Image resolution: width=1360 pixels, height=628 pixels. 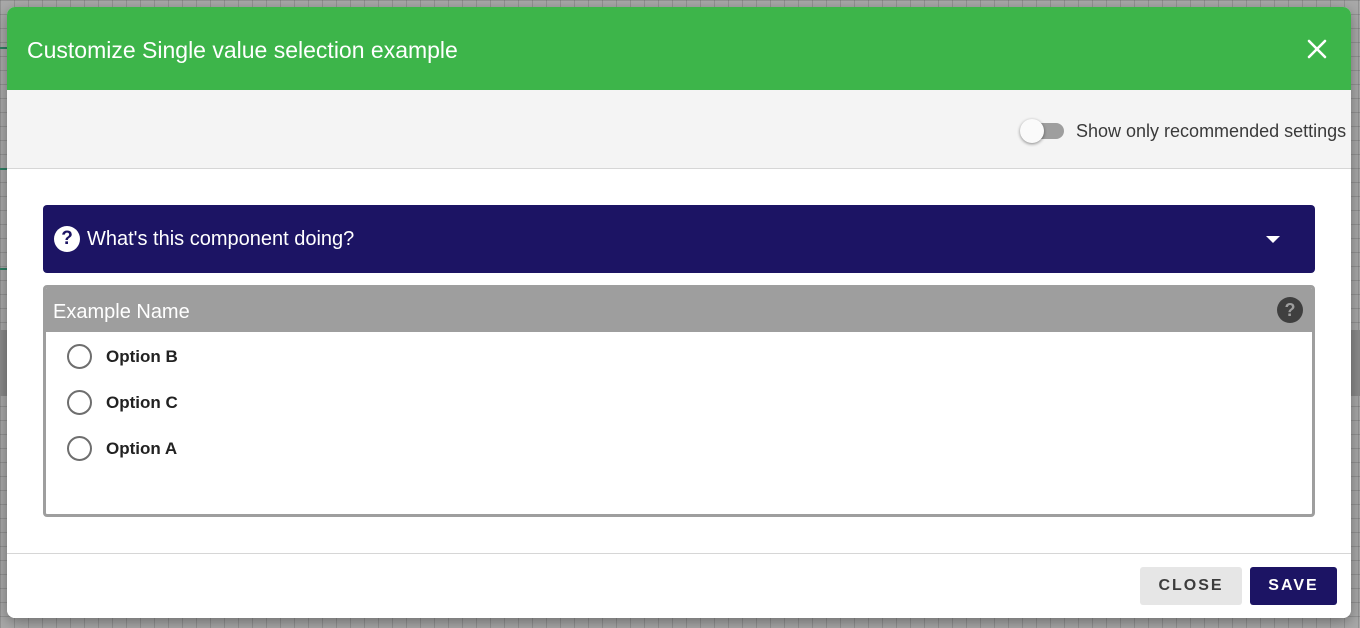 I want to click on dialog-footer: CLOSE SAVE, so click(x=679, y=585).